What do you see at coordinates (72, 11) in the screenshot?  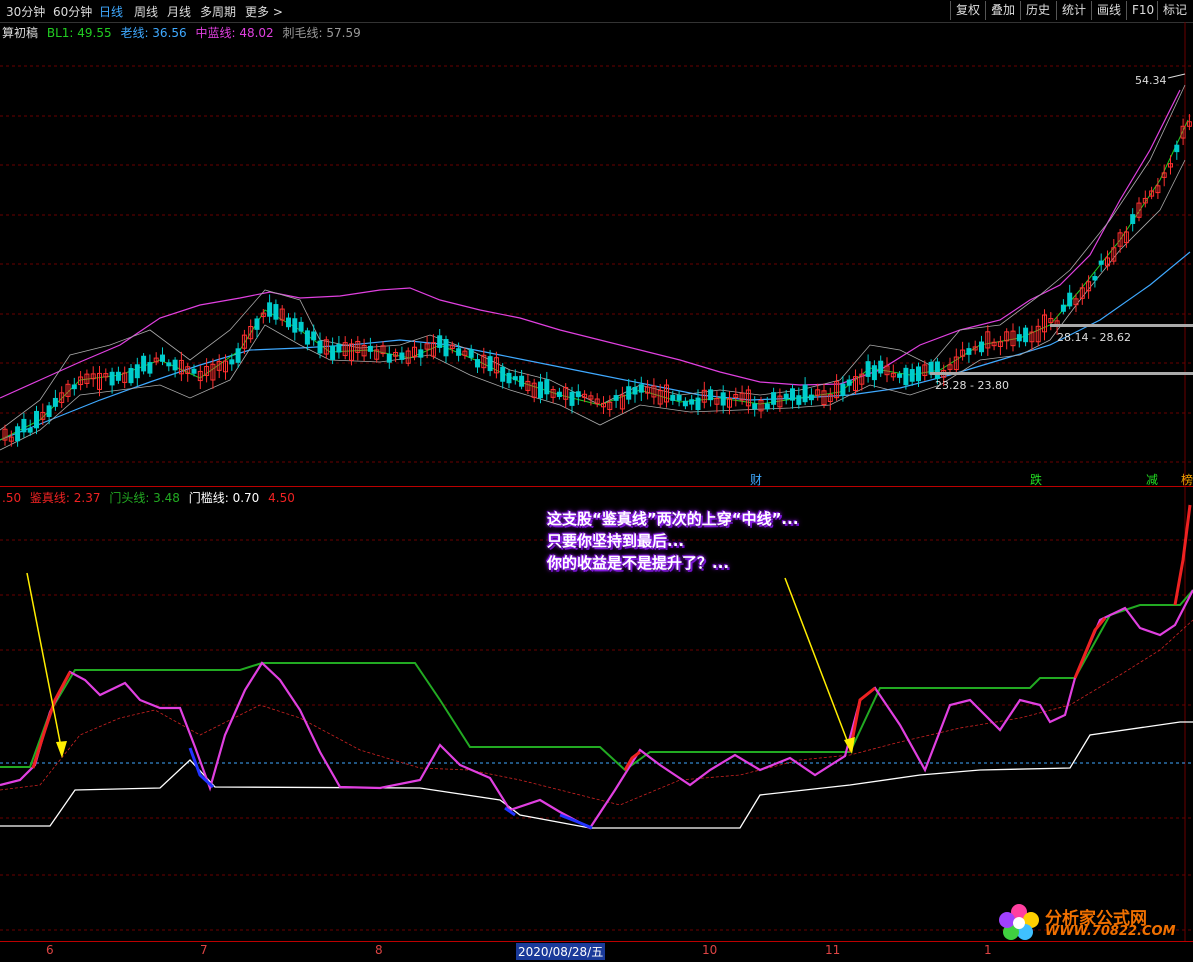 I see `period-tab-60min: 60分钟` at bounding box center [72, 11].